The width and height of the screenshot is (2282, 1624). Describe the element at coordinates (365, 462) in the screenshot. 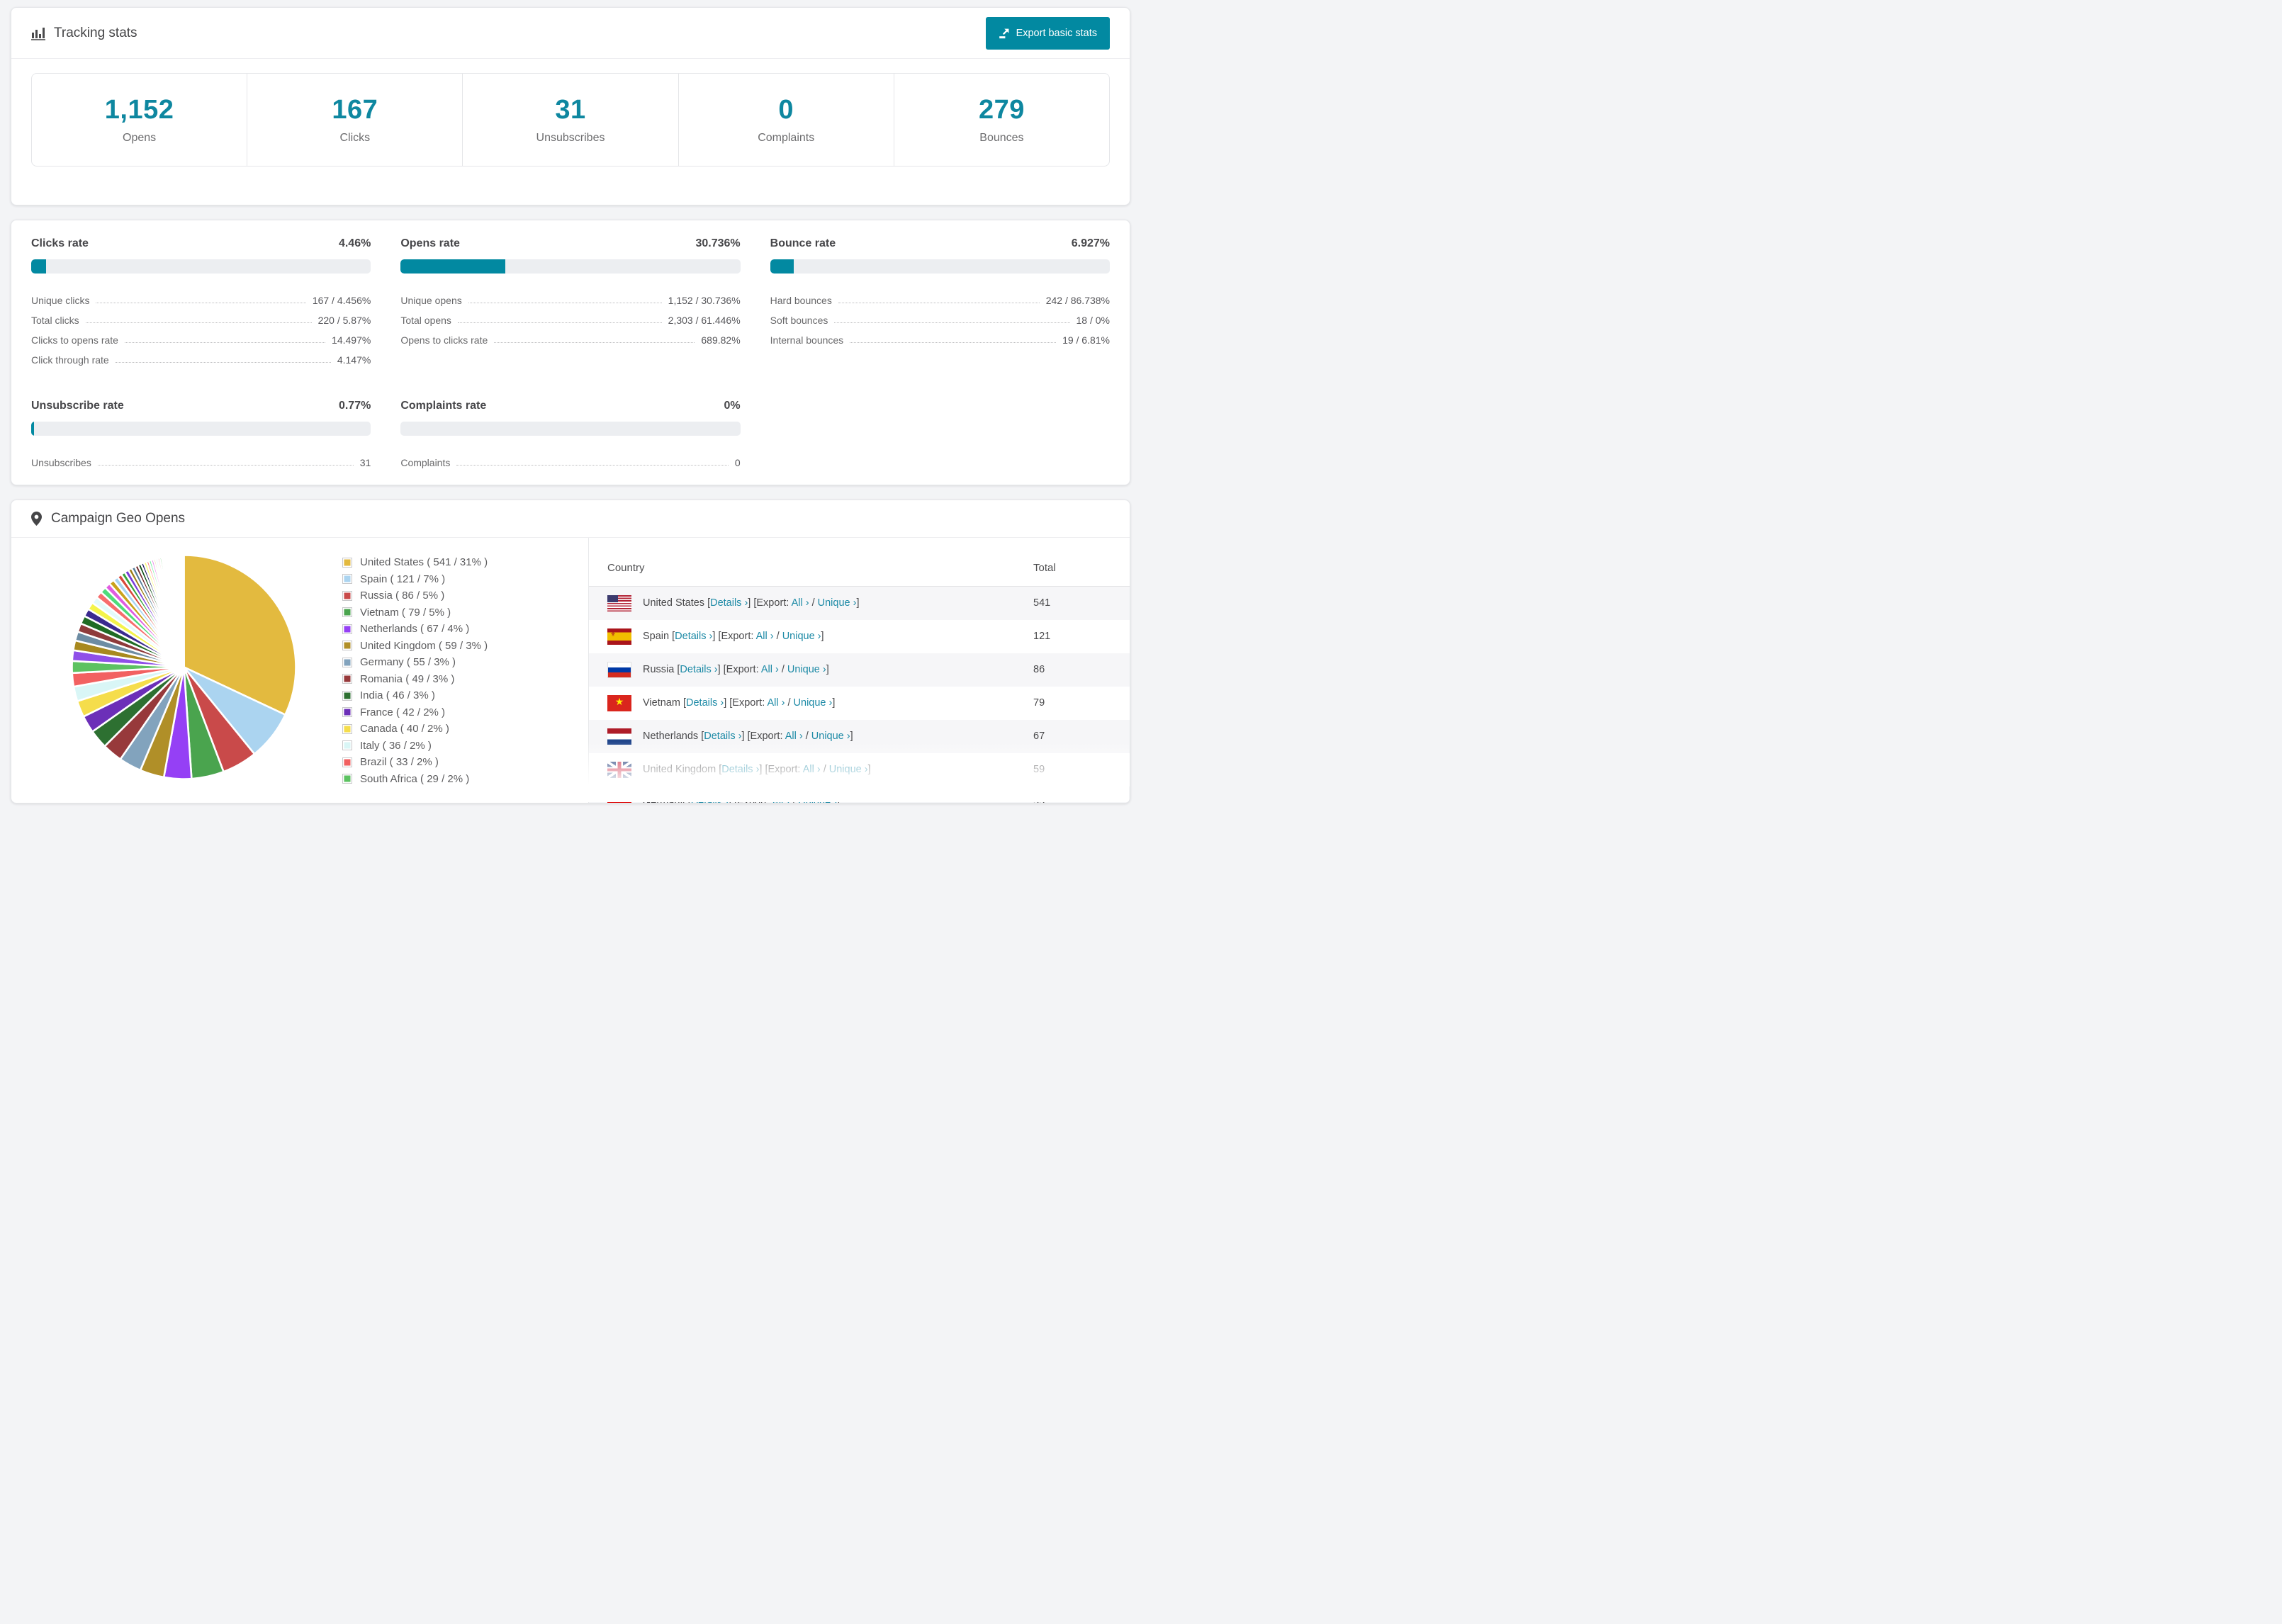

I see `stat-row-value: 31` at that location.